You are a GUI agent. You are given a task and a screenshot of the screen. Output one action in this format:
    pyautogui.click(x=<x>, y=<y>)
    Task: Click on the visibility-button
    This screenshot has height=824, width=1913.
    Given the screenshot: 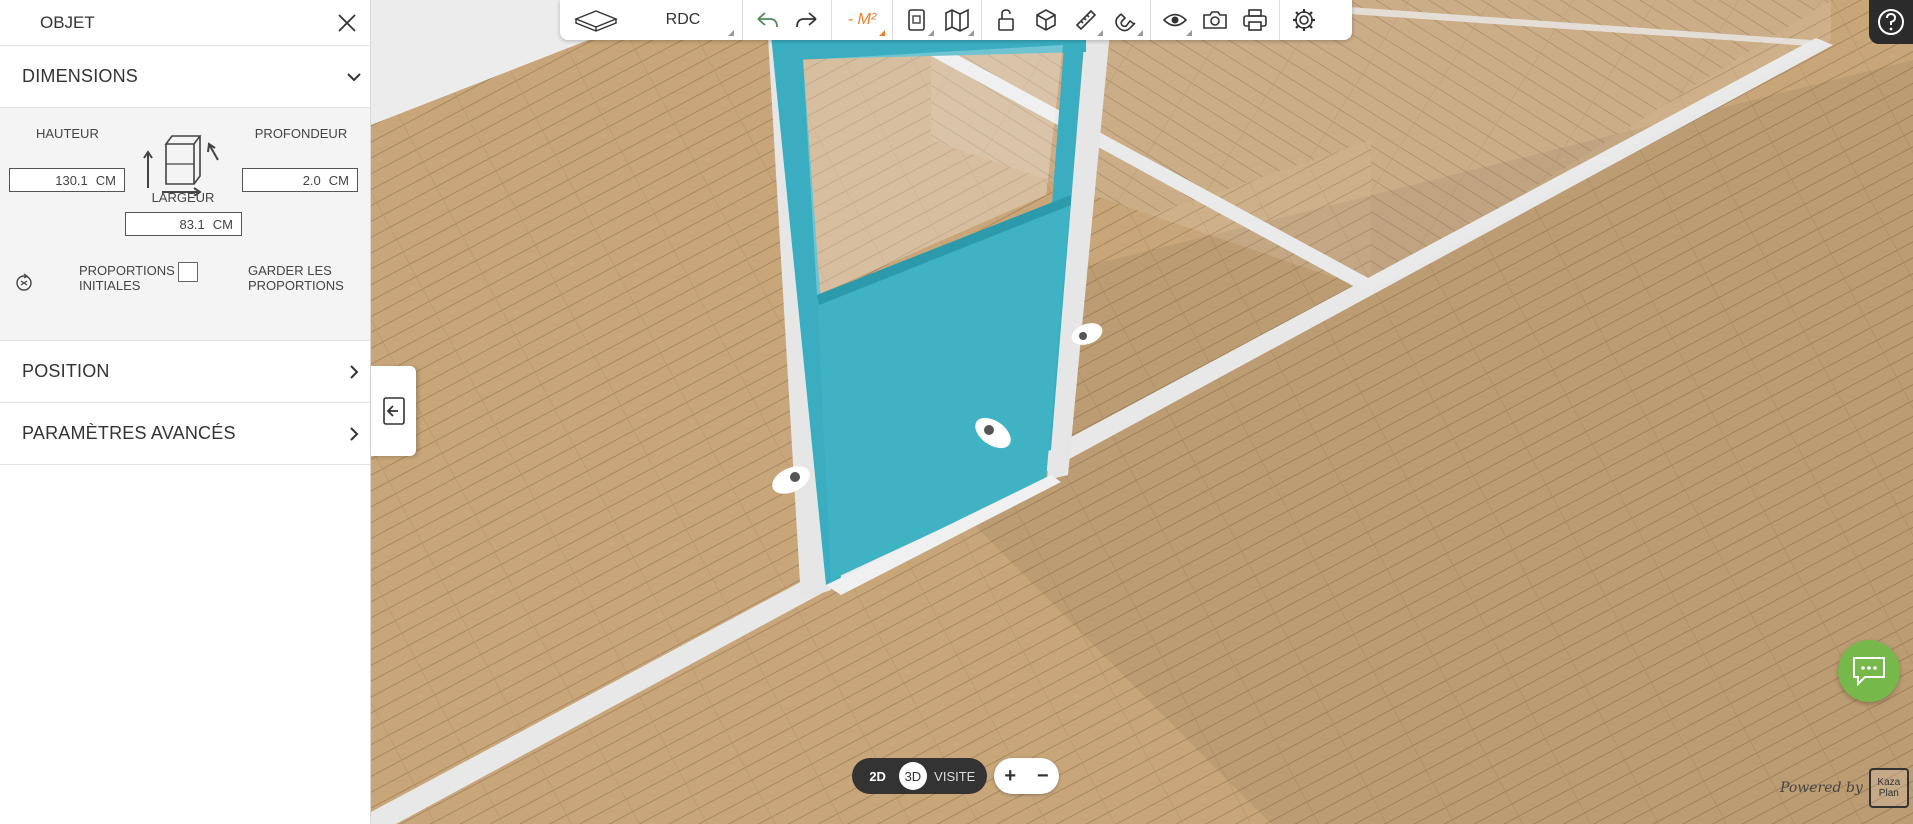 What is the action you would take?
    pyautogui.click(x=1175, y=20)
    